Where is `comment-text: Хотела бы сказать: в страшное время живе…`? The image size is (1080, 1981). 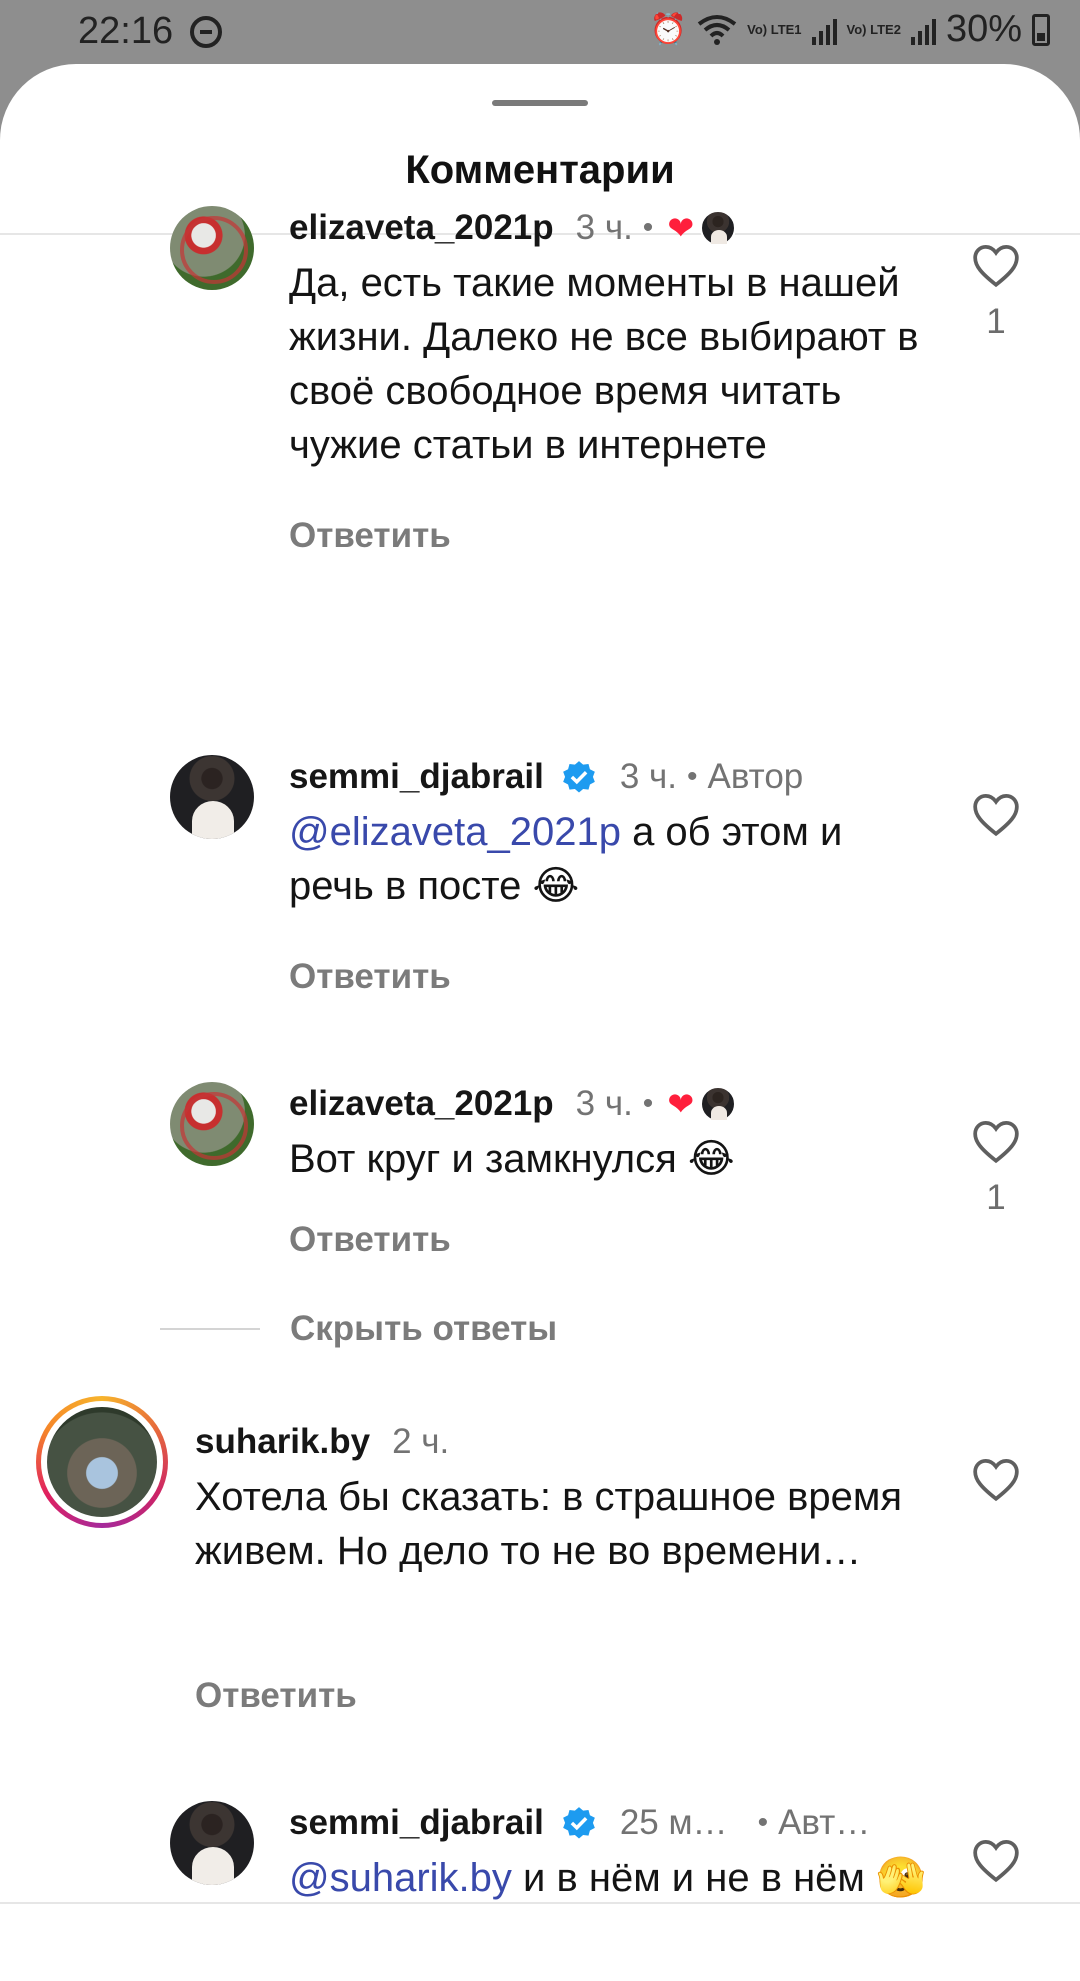 comment-text: Хотела бы сказать: в страшное время живе… is located at coordinates (548, 1524).